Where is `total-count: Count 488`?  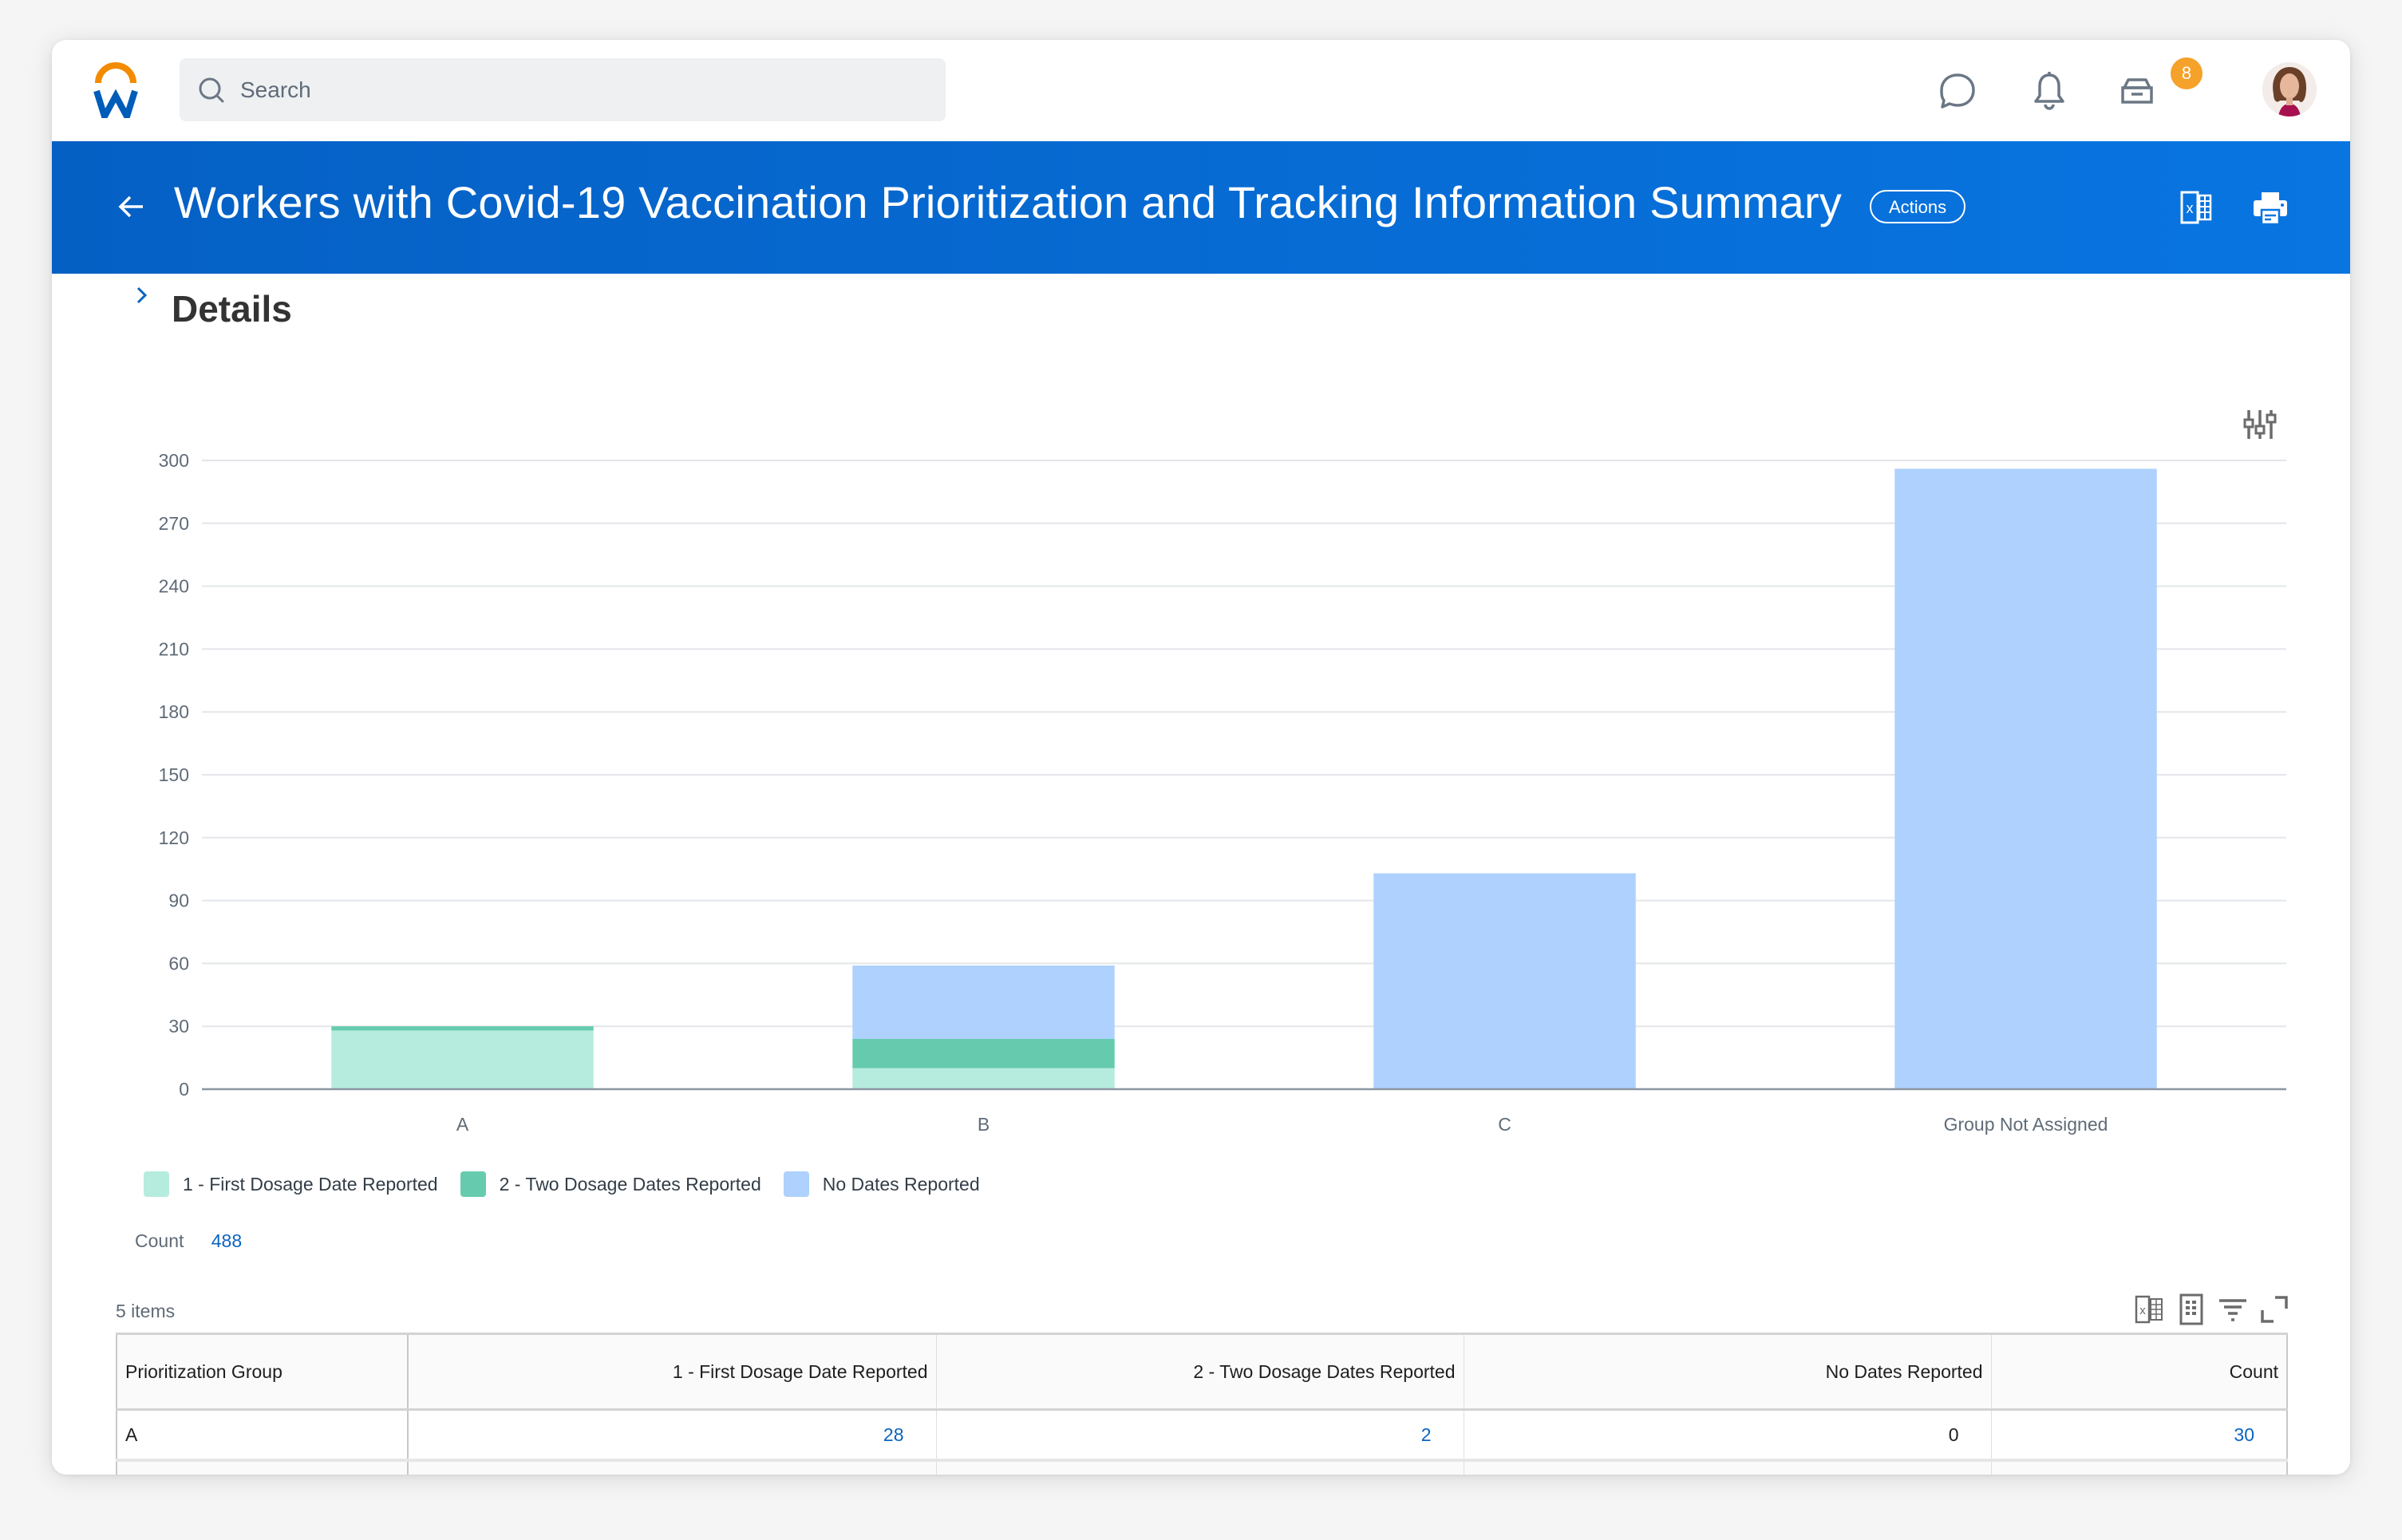
total-count: Count 488 is located at coordinates (188, 1241).